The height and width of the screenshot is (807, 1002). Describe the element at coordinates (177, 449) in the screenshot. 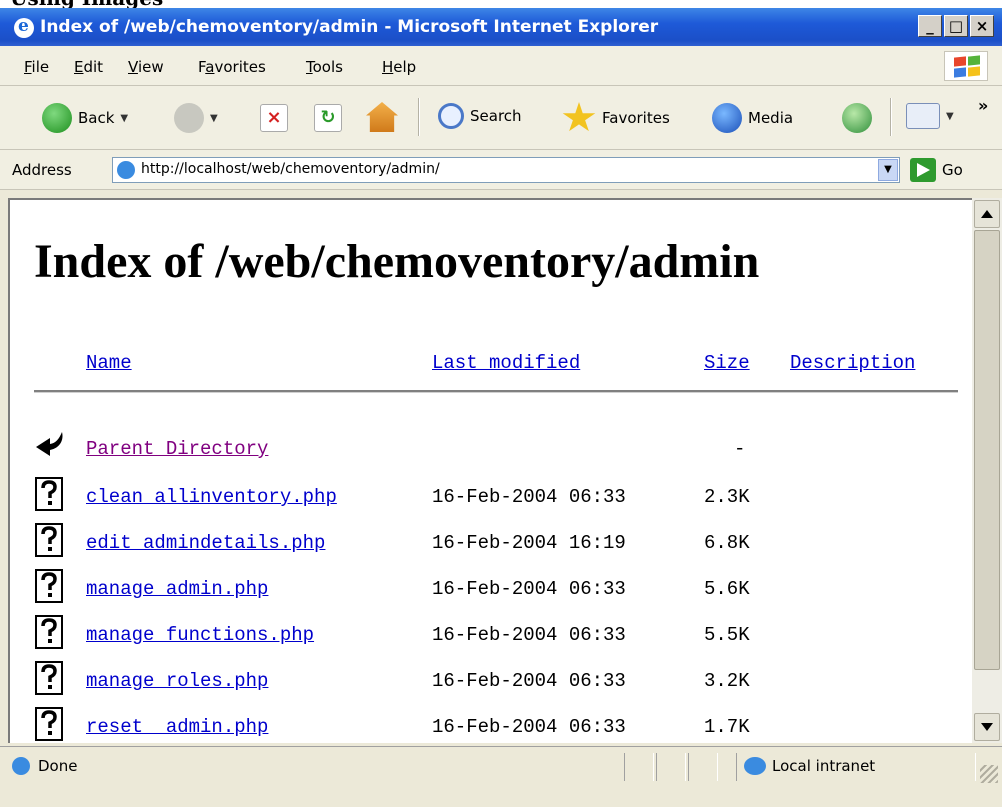

I see `parent-directory-link: Parent Directory` at that location.